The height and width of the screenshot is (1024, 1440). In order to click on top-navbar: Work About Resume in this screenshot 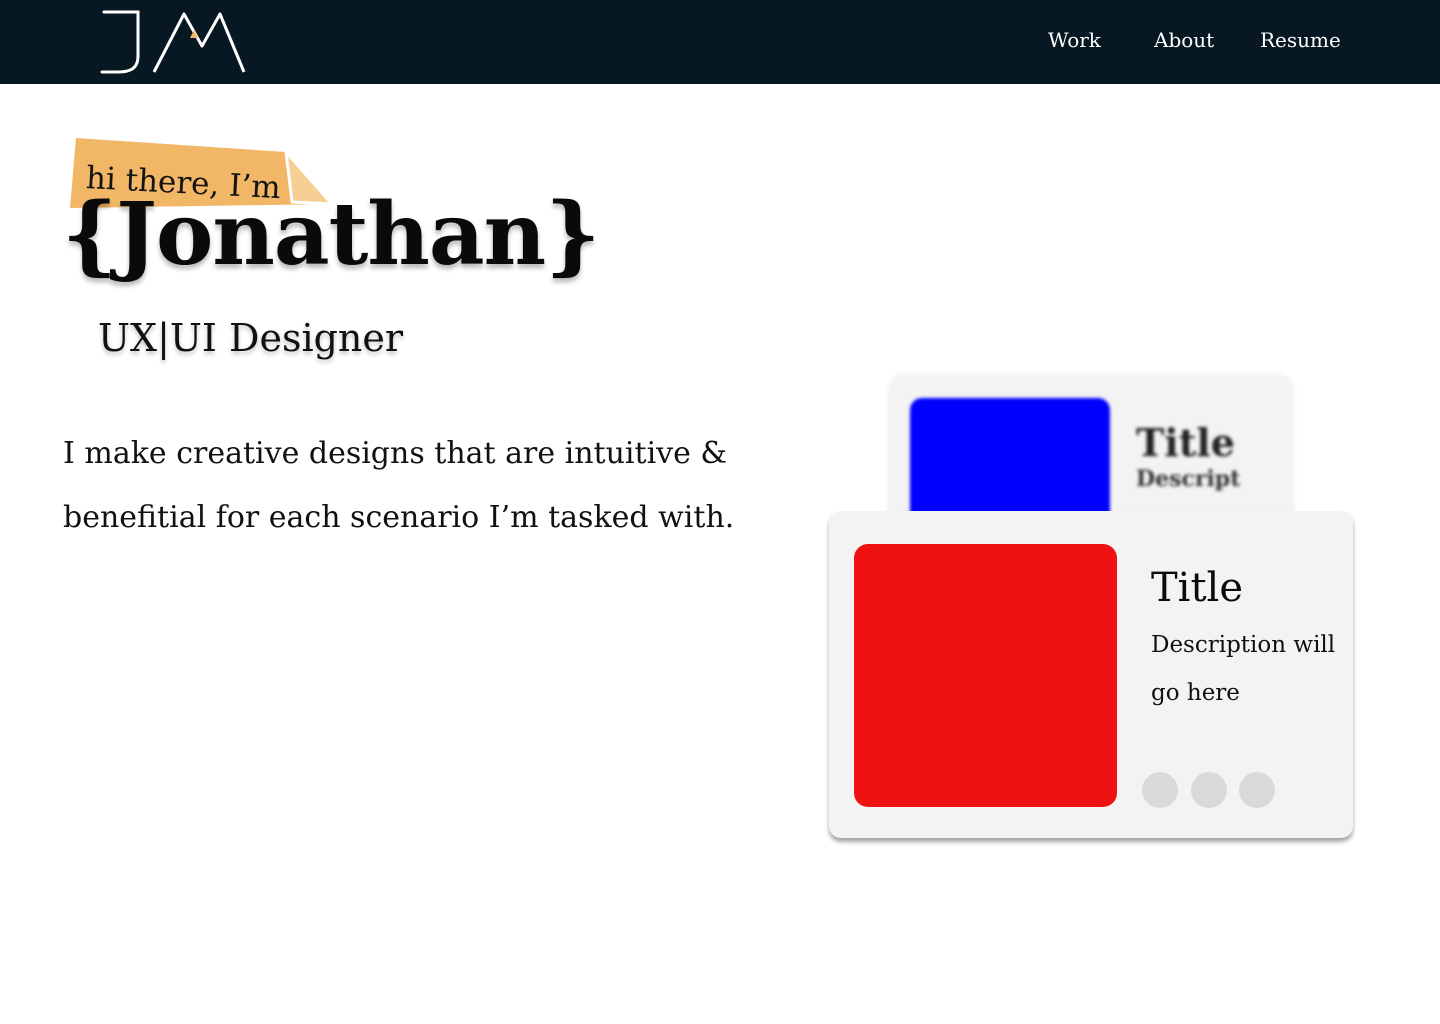, I will do `click(720, 42)`.